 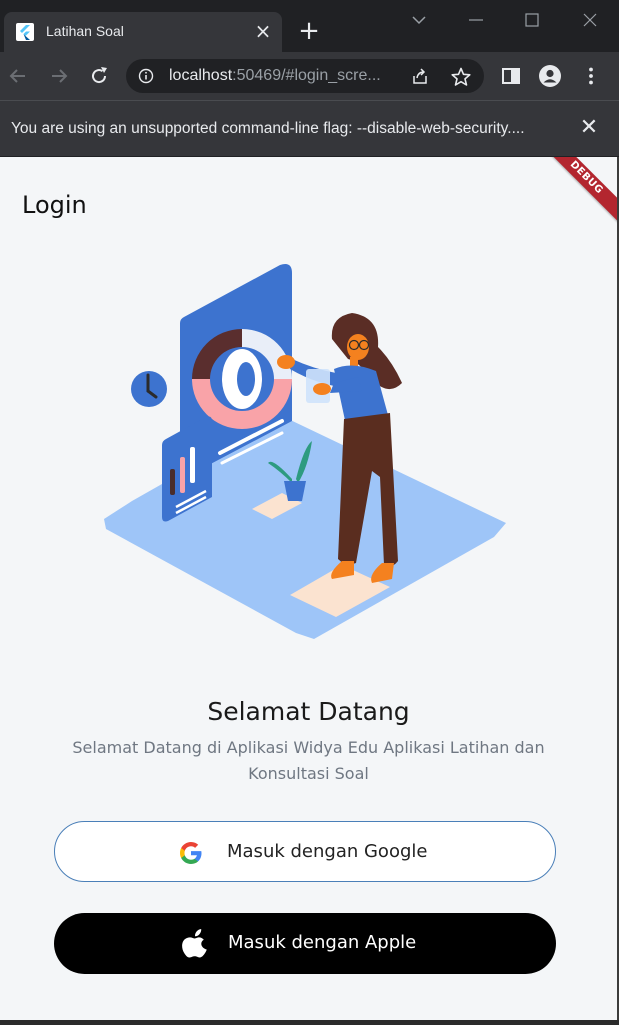 What do you see at coordinates (511, 76) in the screenshot?
I see `side-panel-icon` at bounding box center [511, 76].